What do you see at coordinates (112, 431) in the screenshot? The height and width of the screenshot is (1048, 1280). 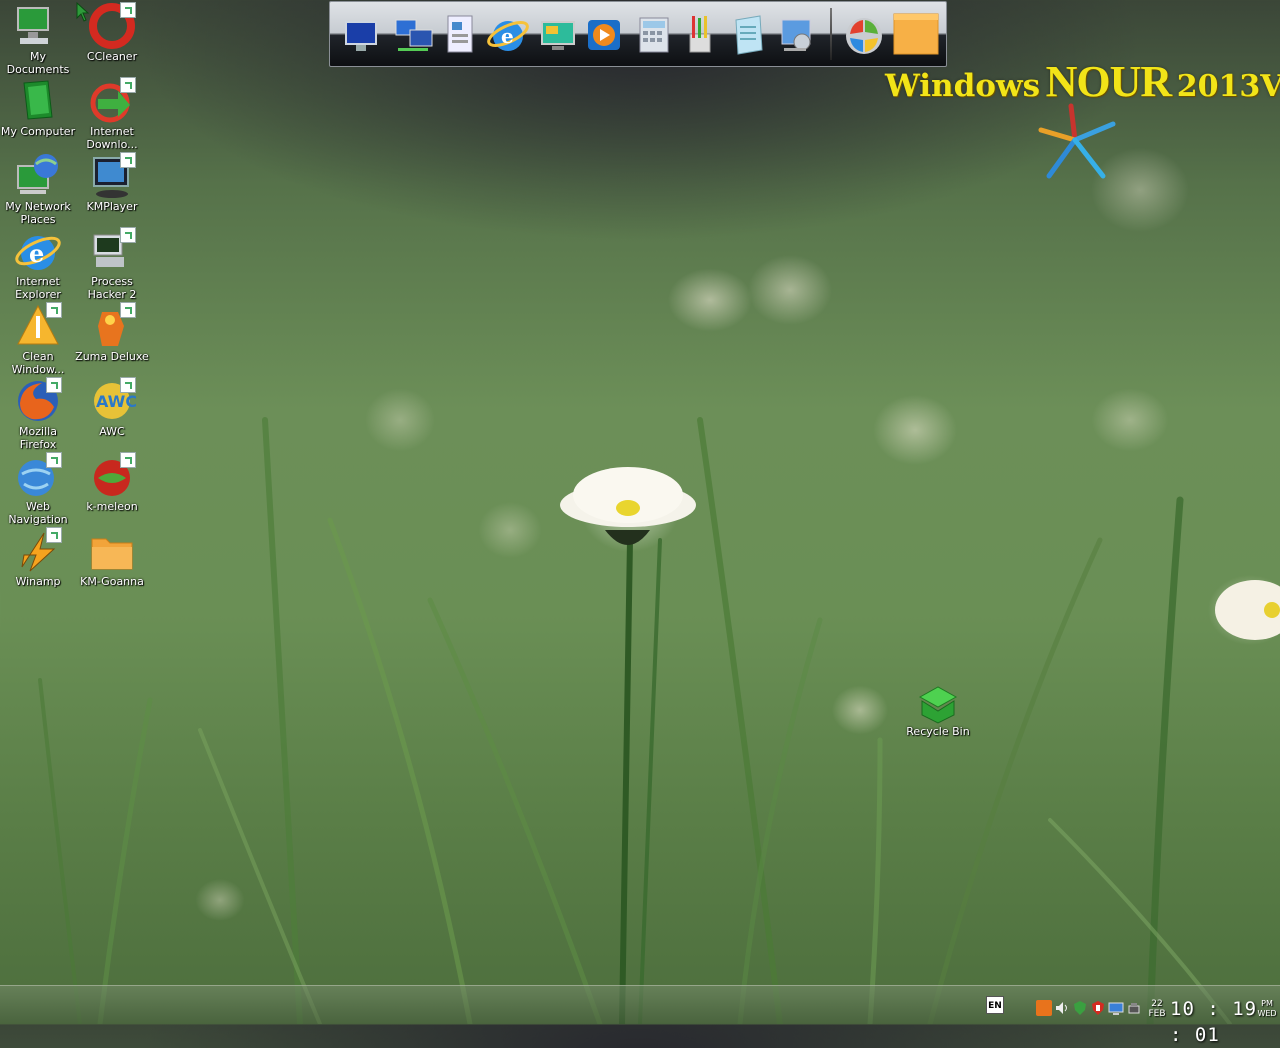 I see `icon-label: AWC` at bounding box center [112, 431].